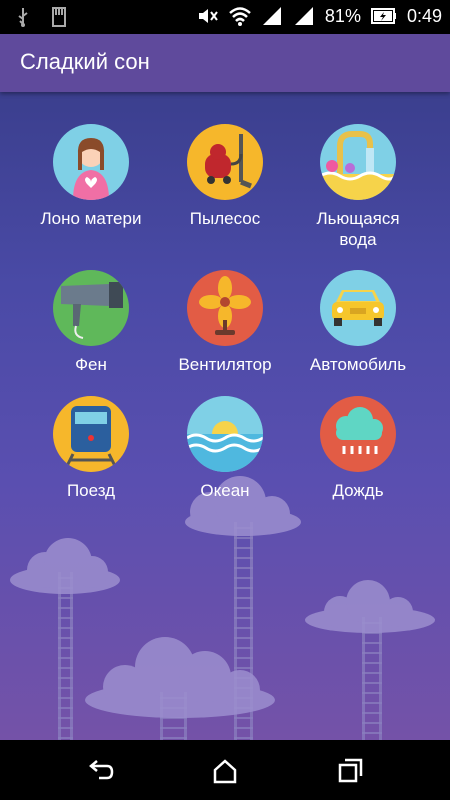 The image size is (450, 800). I want to click on tile-label: Пылесос, so click(225, 218).